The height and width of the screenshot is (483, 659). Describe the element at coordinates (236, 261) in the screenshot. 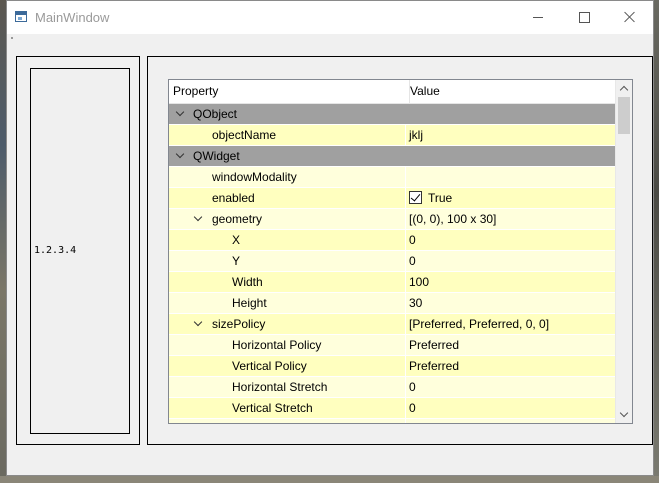

I see `property-name: Y` at that location.